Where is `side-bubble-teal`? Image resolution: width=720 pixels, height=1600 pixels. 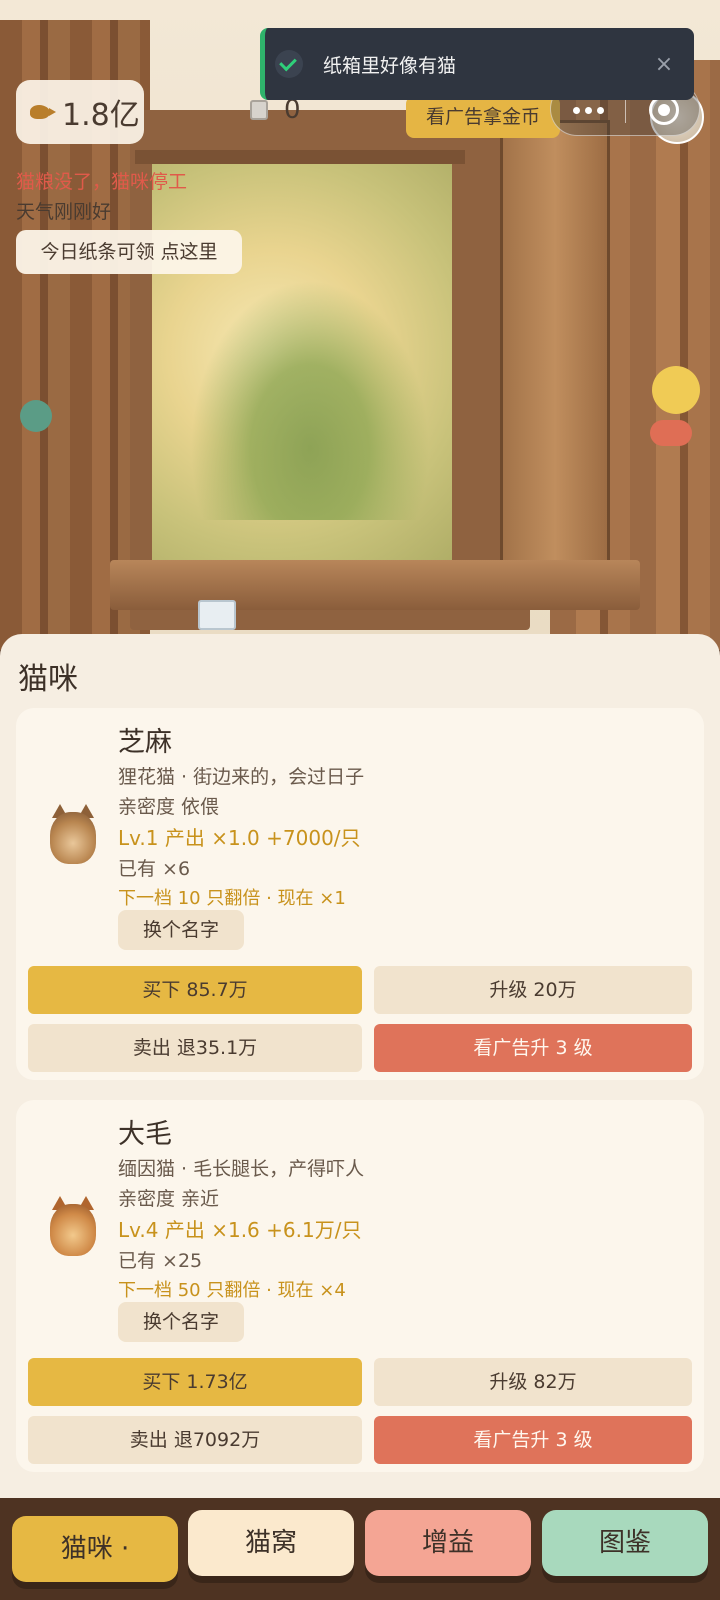 side-bubble-teal is located at coordinates (36, 416).